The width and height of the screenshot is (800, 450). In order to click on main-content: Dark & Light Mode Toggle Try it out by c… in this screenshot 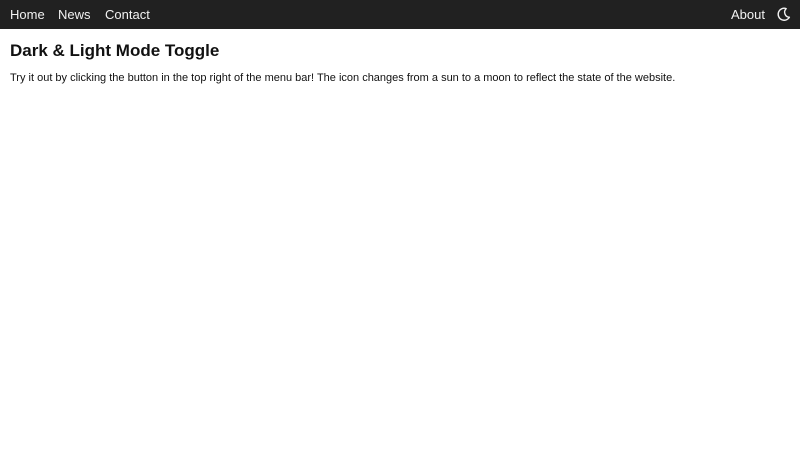, I will do `click(400, 62)`.